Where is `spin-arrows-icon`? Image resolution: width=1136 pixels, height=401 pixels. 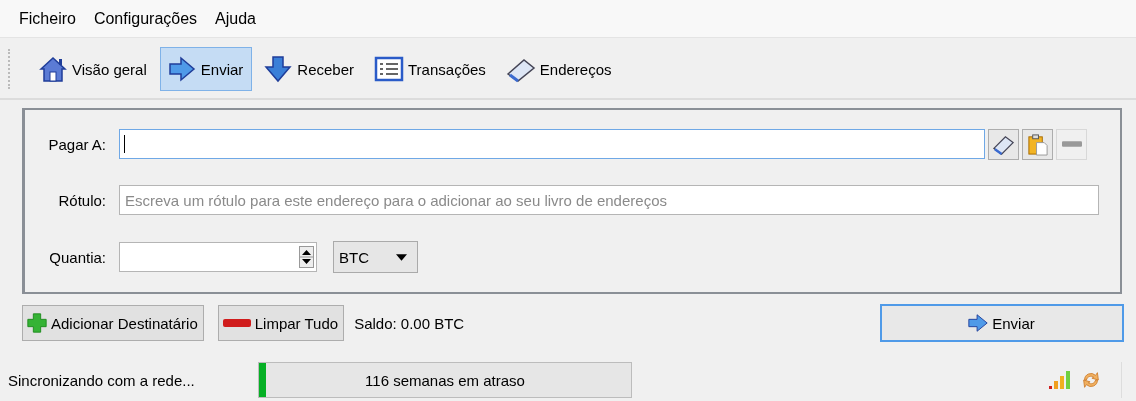
spin-arrows-icon is located at coordinates (306, 257).